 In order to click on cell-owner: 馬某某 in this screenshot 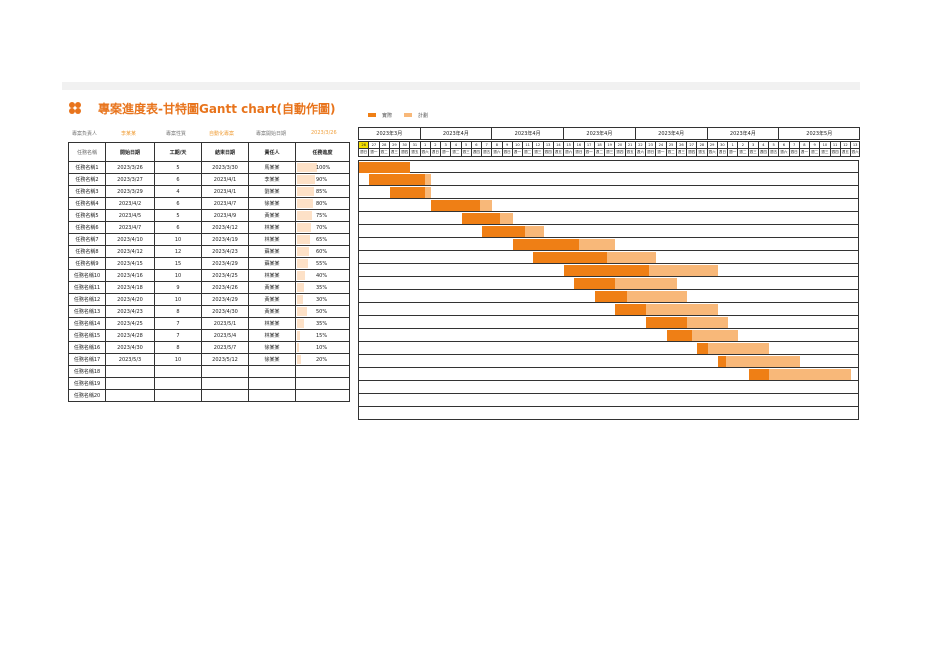, I will do `click(272, 167)`.